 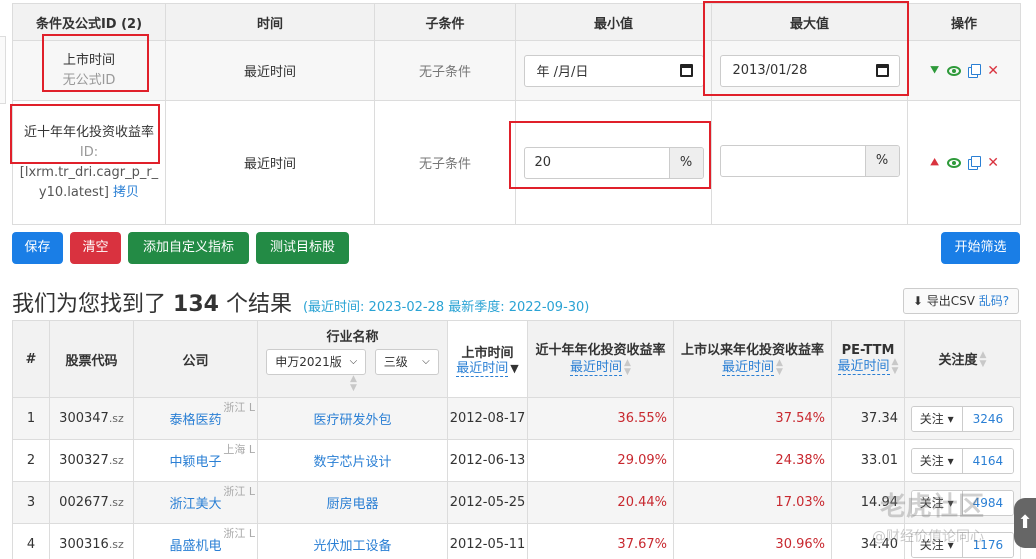 What do you see at coordinates (934, 71) in the screenshot?
I see `move-down-icon: ⯆` at bounding box center [934, 71].